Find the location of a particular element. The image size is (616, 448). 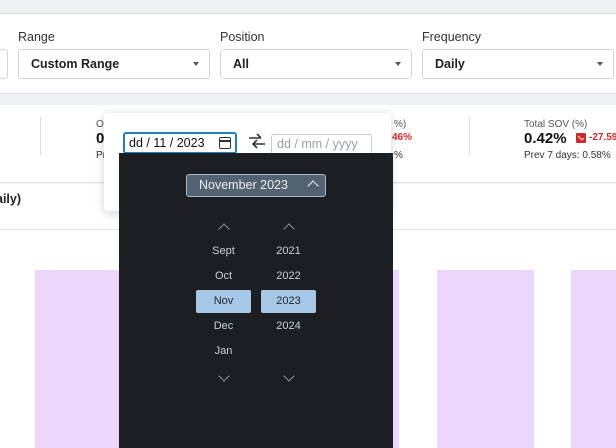

chart-title: aily) is located at coordinates (11, 199).